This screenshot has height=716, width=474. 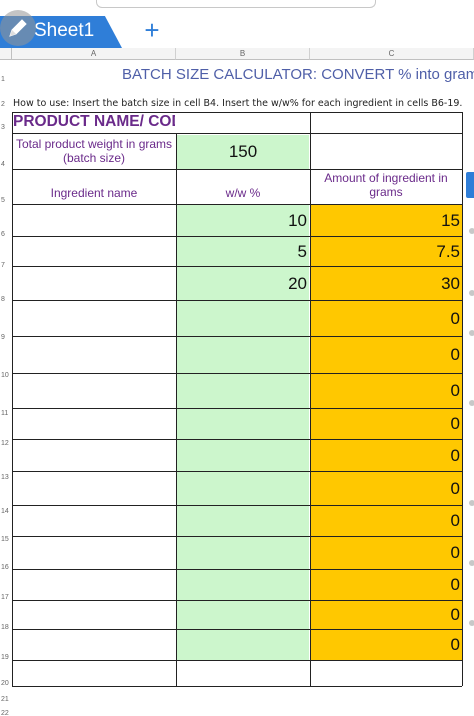 What do you see at coordinates (6, 375) in the screenshot?
I see `row-header-10: 10` at bounding box center [6, 375].